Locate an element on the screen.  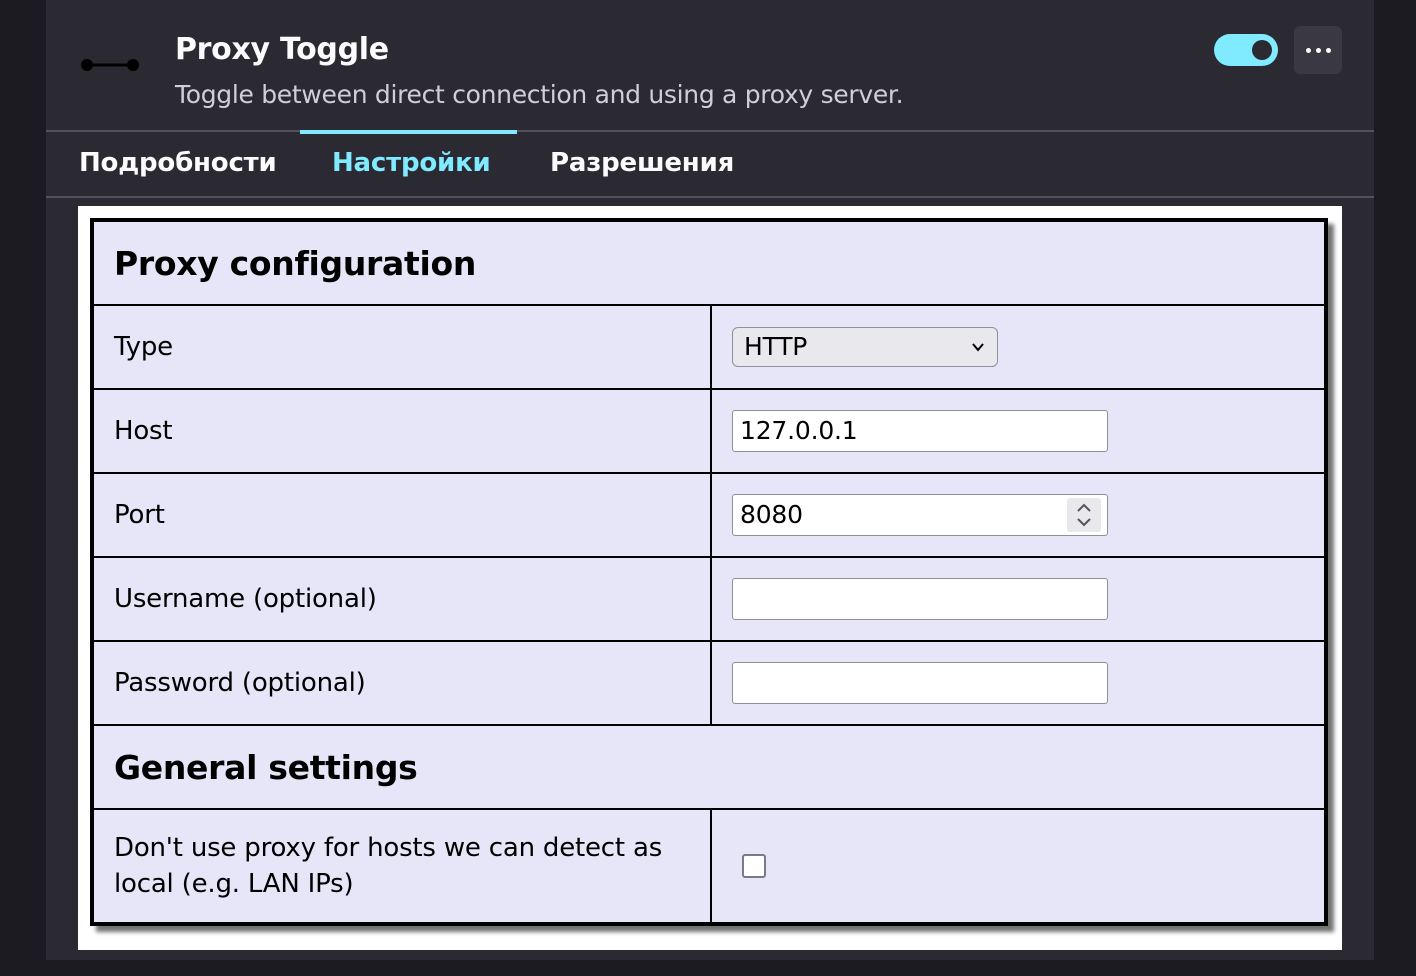
username-label: Username (optional) is located at coordinates (401, 599).